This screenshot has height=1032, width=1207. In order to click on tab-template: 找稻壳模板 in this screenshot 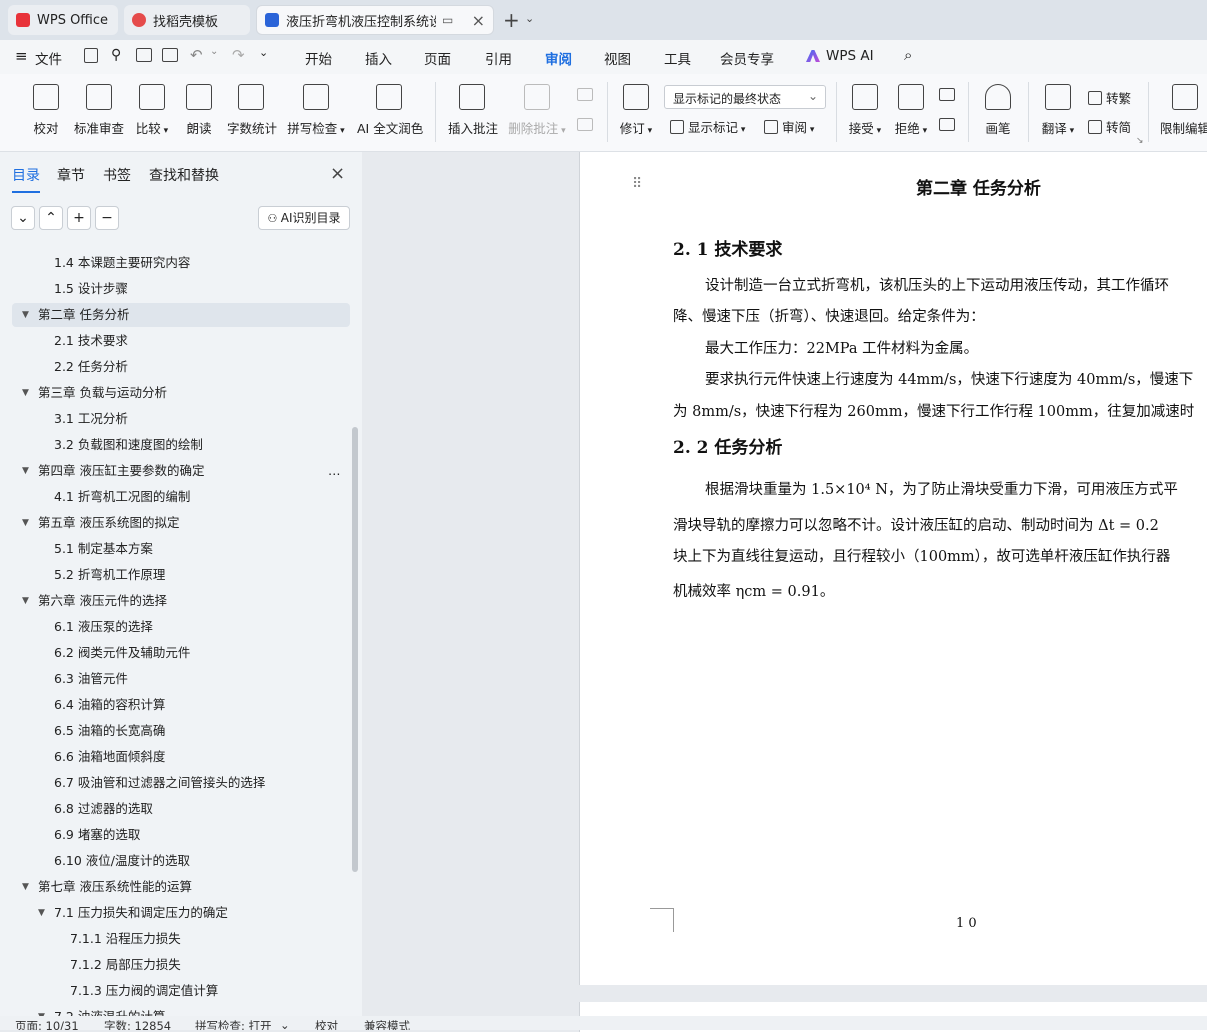, I will do `click(187, 20)`.